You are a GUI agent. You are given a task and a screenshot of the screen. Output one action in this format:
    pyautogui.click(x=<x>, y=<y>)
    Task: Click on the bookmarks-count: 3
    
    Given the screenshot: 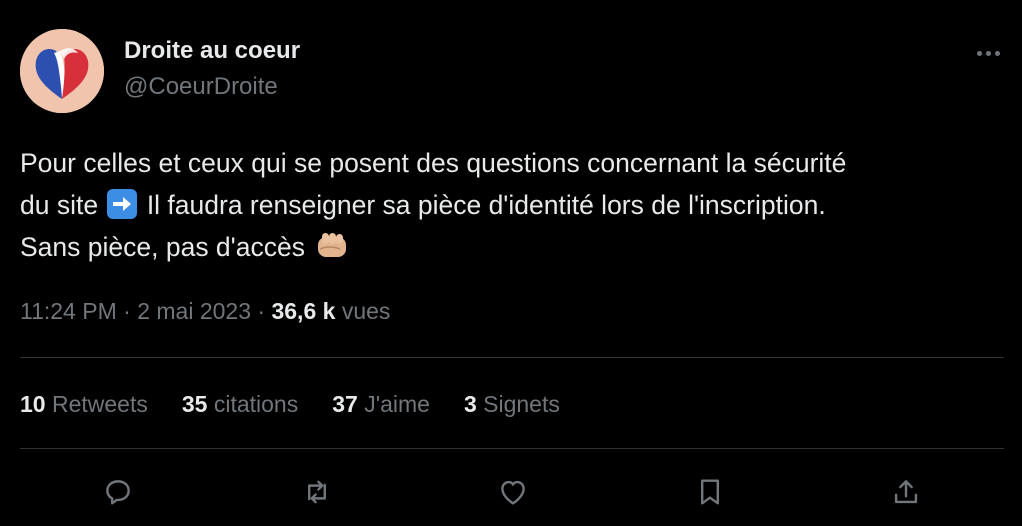 What is the action you would take?
    pyautogui.click(x=470, y=404)
    